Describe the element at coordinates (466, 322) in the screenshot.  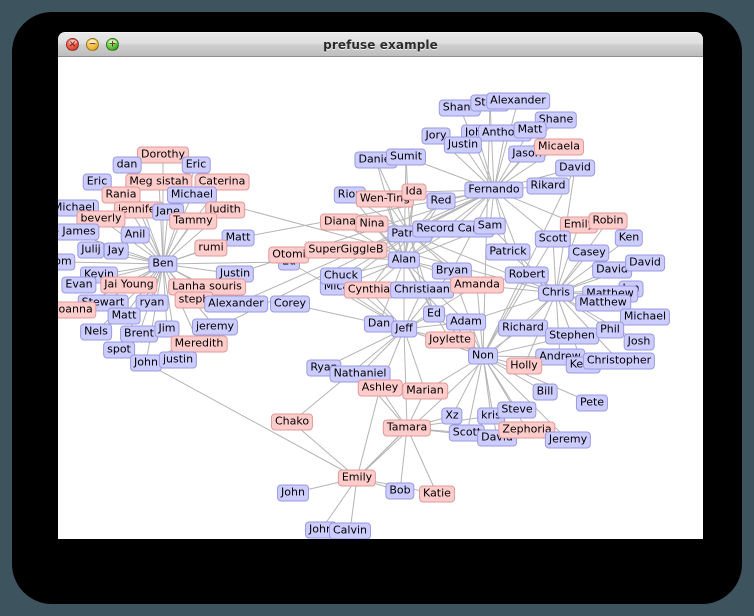
I see `graph-node: Adam` at that location.